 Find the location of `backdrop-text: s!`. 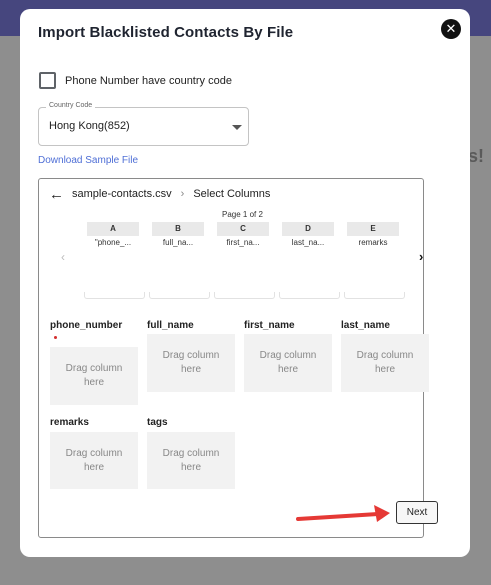

backdrop-text: s! is located at coordinates (476, 156).